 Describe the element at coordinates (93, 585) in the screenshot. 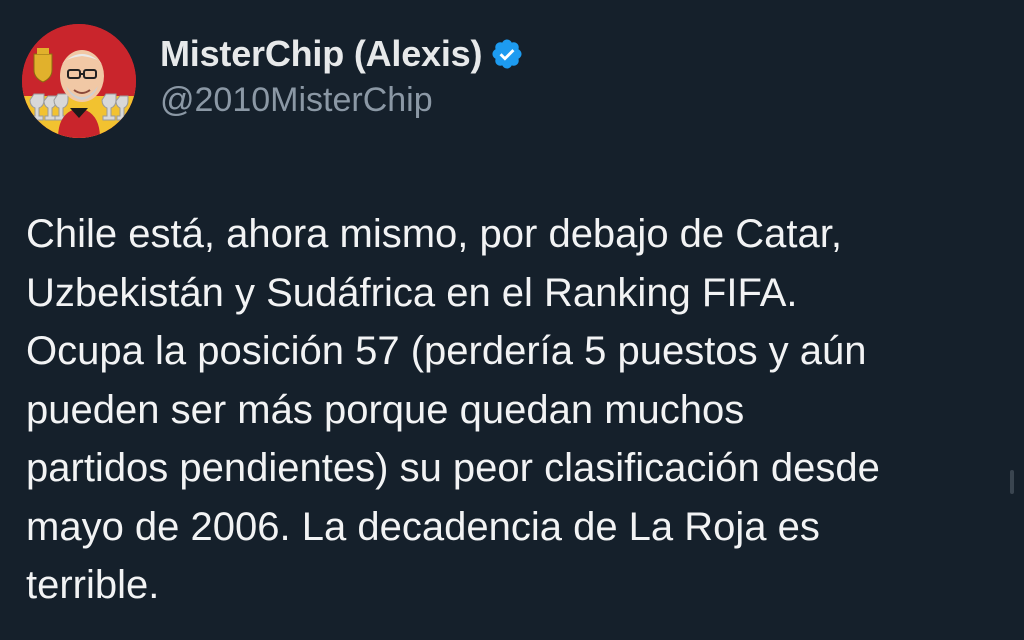

I see `tweet-text-line: terrible.` at that location.